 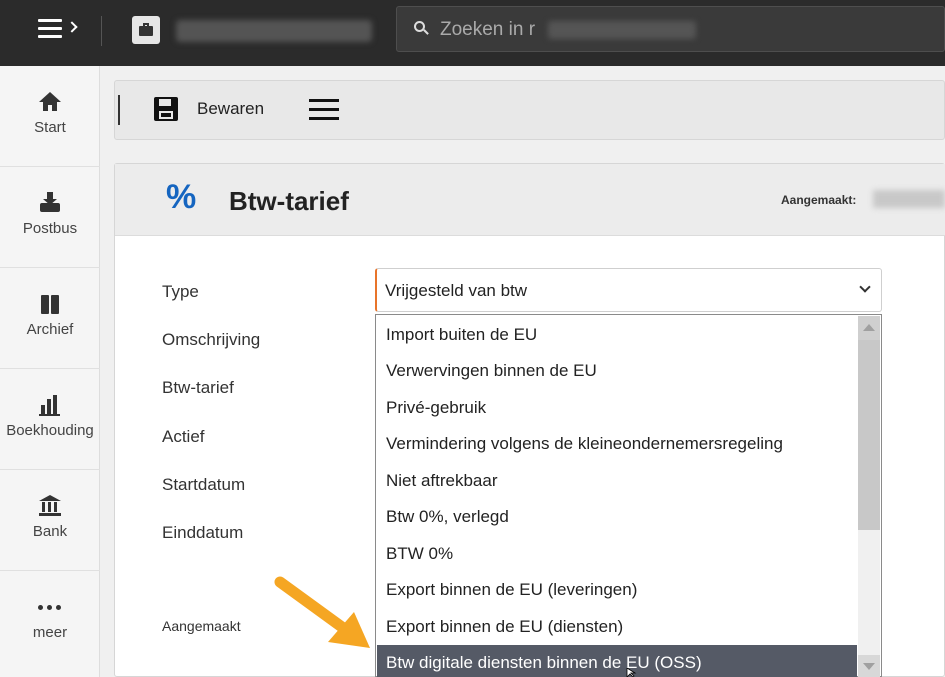 I want to click on bank-floor, so click(x=50, y=514).